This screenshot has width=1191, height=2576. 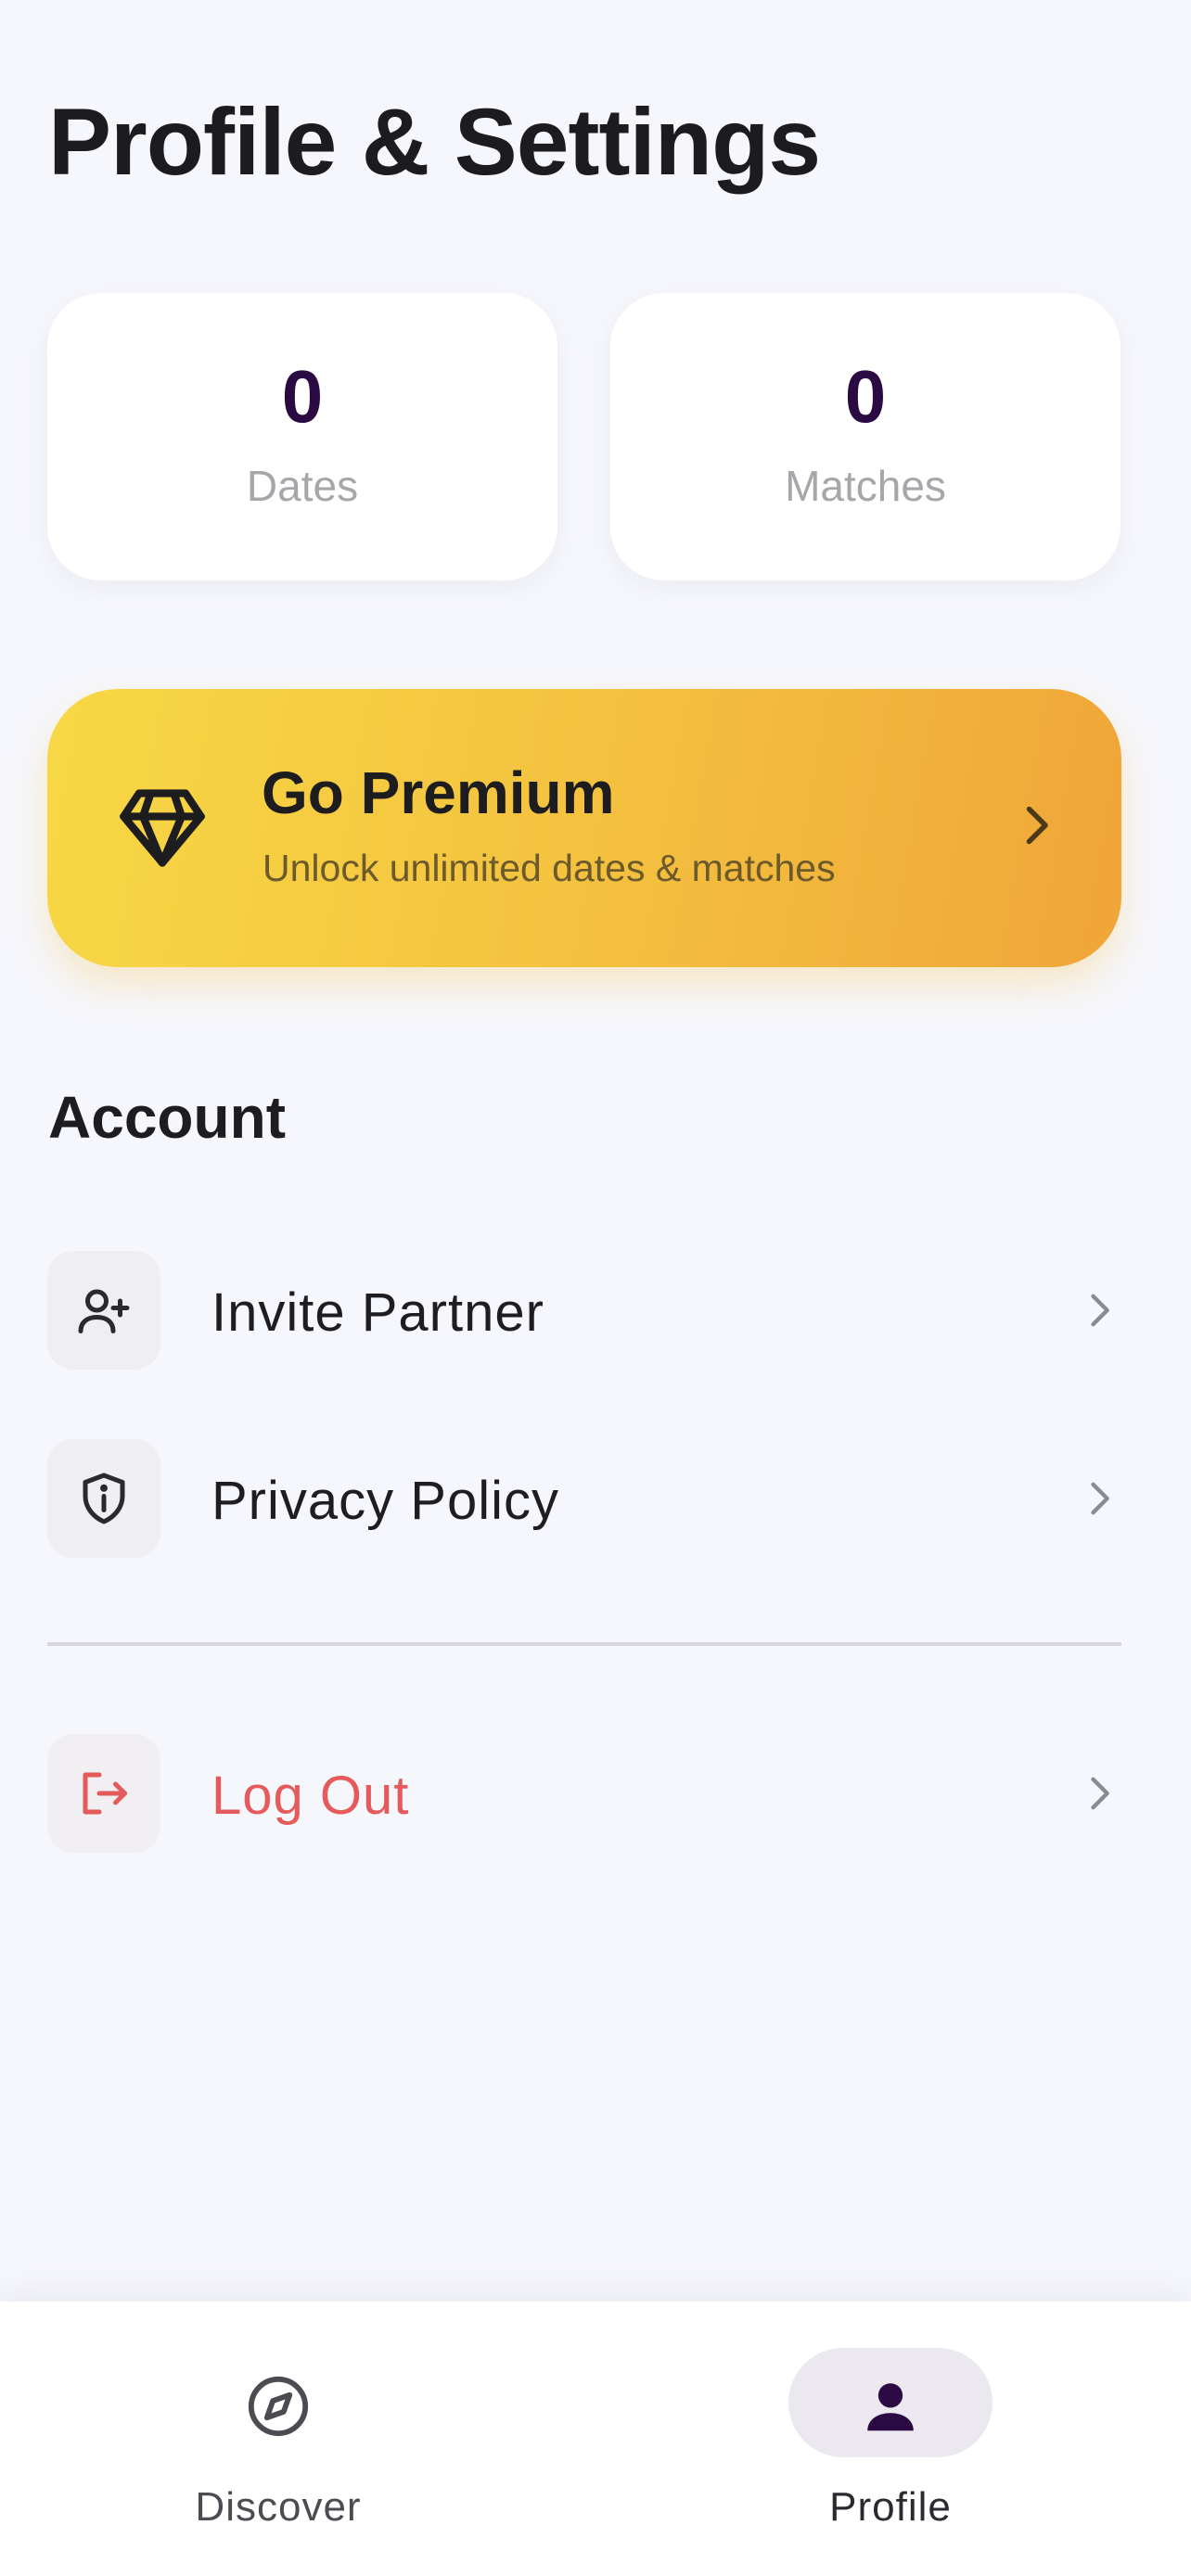 What do you see at coordinates (278, 2507) in the screenshot?
I see `nav-label-discover: Discover` at bounding box center [278, 2507].